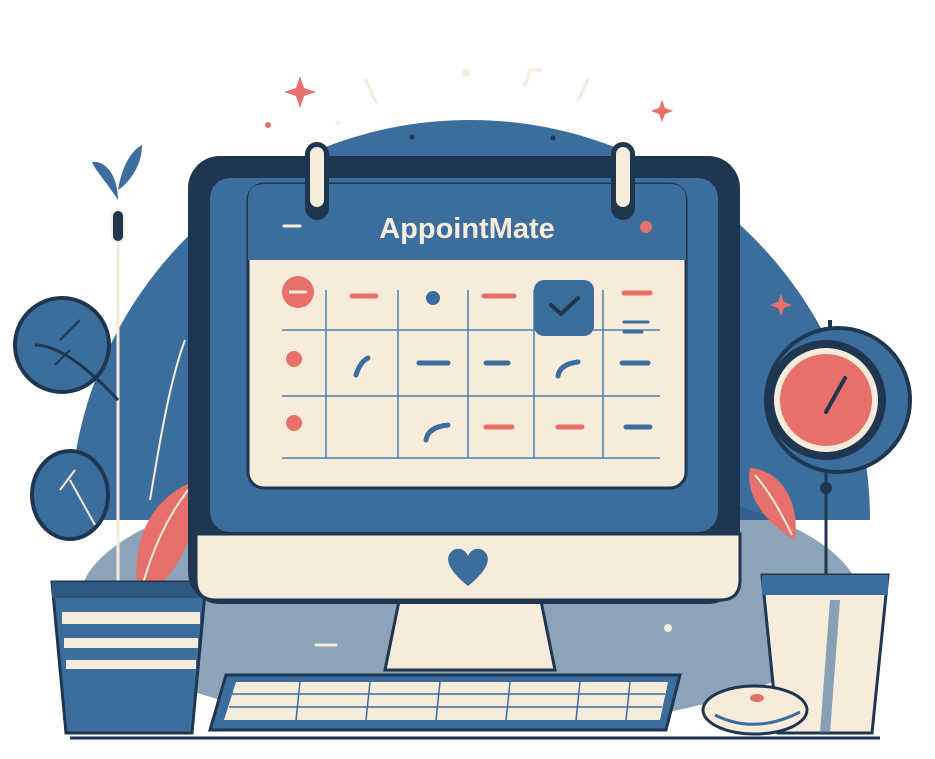 This screenshot has width=935, height=759. What do you see at coordinates (564, 308) in the screenshot?
I see `selected-day` at bounding box center [564, 308].